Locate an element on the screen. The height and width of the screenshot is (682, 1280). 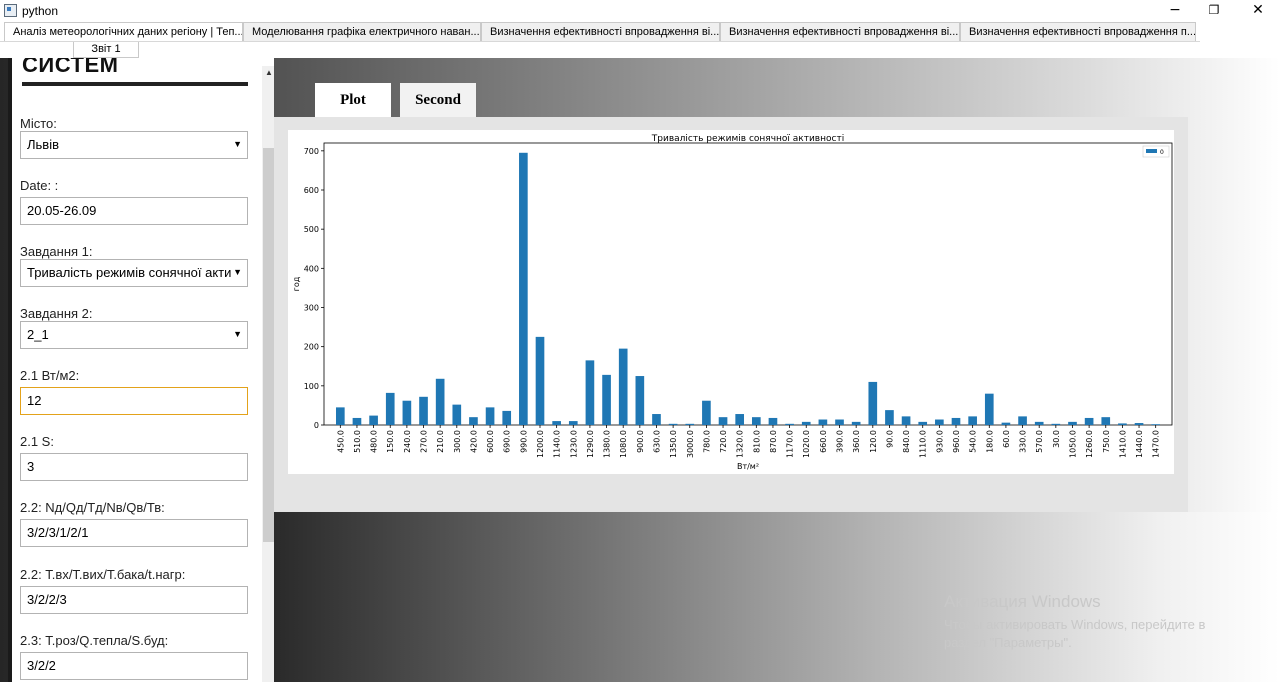
scroll-thumb is located at coordinates (268, 345).